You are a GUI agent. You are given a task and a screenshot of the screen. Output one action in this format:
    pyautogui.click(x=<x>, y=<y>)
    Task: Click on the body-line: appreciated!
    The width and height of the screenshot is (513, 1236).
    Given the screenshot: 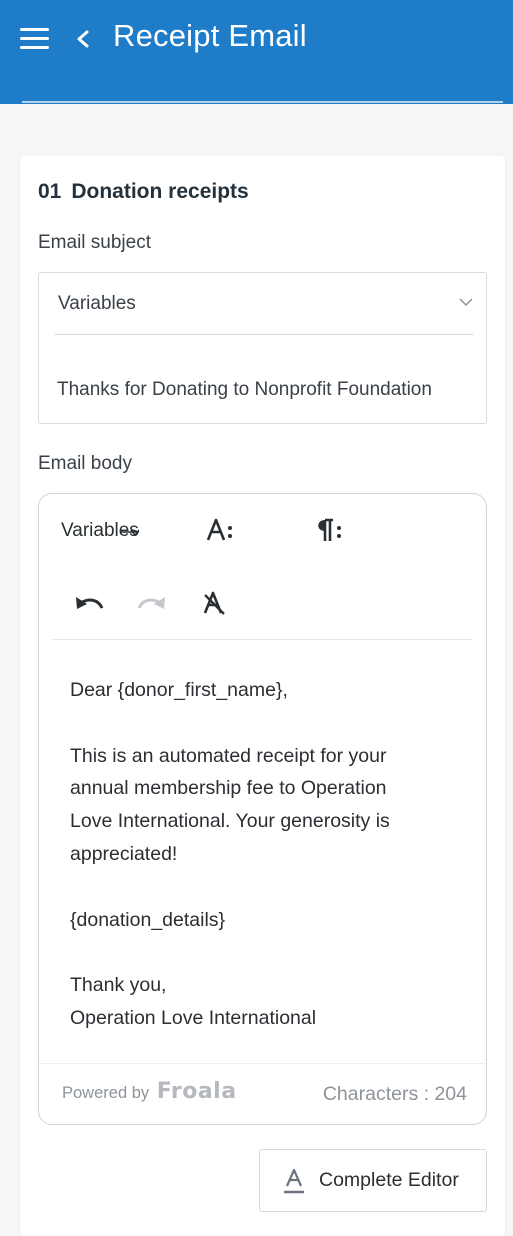 What is the action you would take?
    pyautogui.click(x=124, y=853)
    